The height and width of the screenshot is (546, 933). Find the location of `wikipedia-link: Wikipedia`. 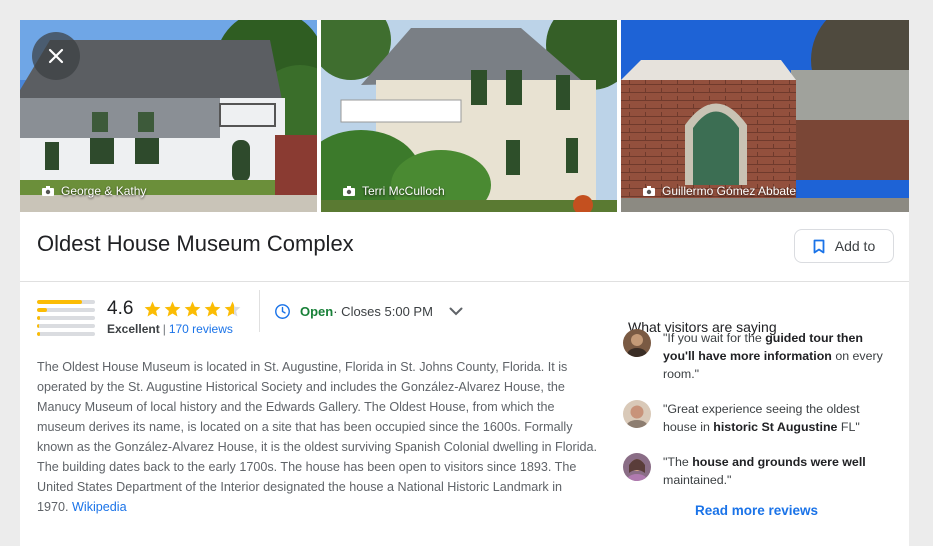

wikipedia-link: Wikipedia is located at coordinates (99, 507).